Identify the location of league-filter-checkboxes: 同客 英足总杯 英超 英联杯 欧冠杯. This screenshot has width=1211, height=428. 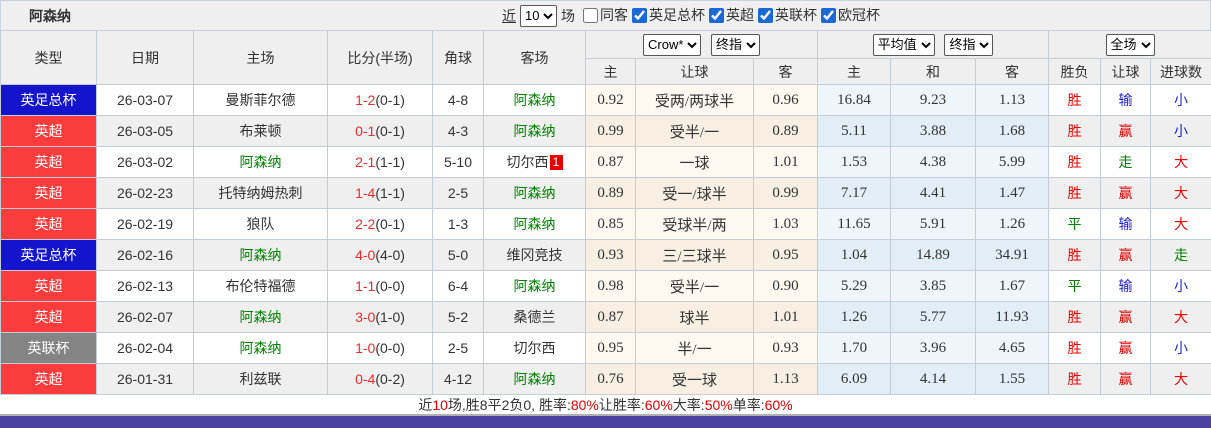
(729, 15).